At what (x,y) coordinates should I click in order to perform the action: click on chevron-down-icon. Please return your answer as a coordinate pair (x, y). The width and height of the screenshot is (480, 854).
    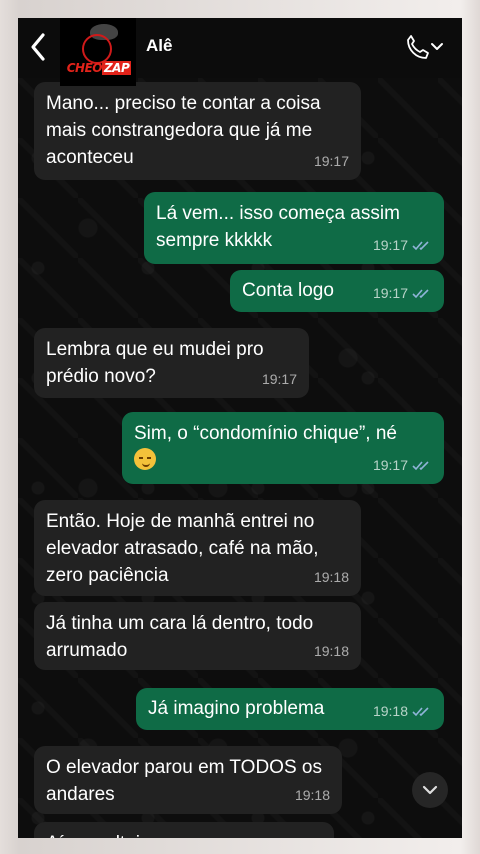
    Looking at the image, I should click on (430, 790).